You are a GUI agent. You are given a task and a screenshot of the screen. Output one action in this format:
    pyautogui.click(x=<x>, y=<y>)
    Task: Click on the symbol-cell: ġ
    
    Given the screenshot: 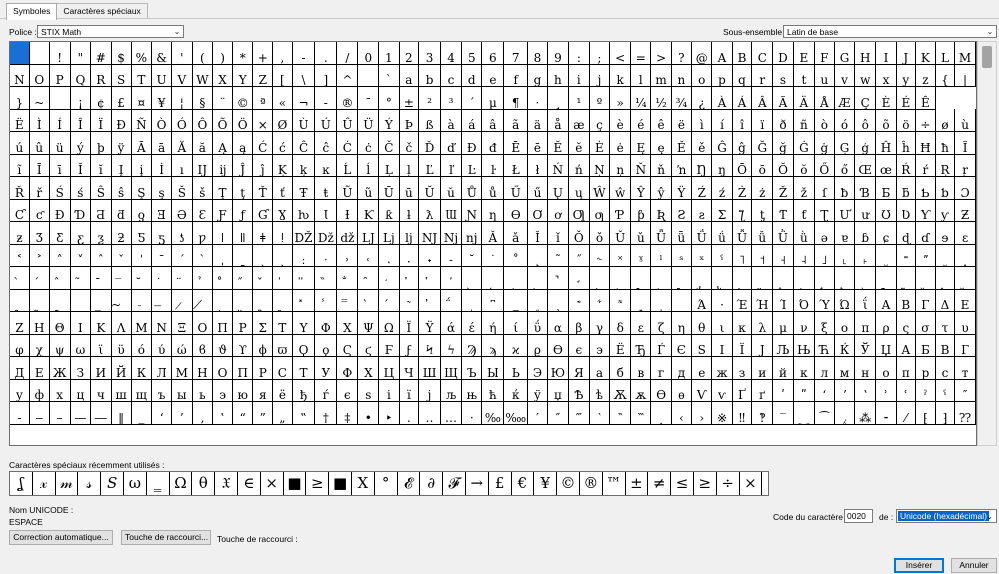 What is the action you would take?
    pyautogui.click(x=824, y=143)
    